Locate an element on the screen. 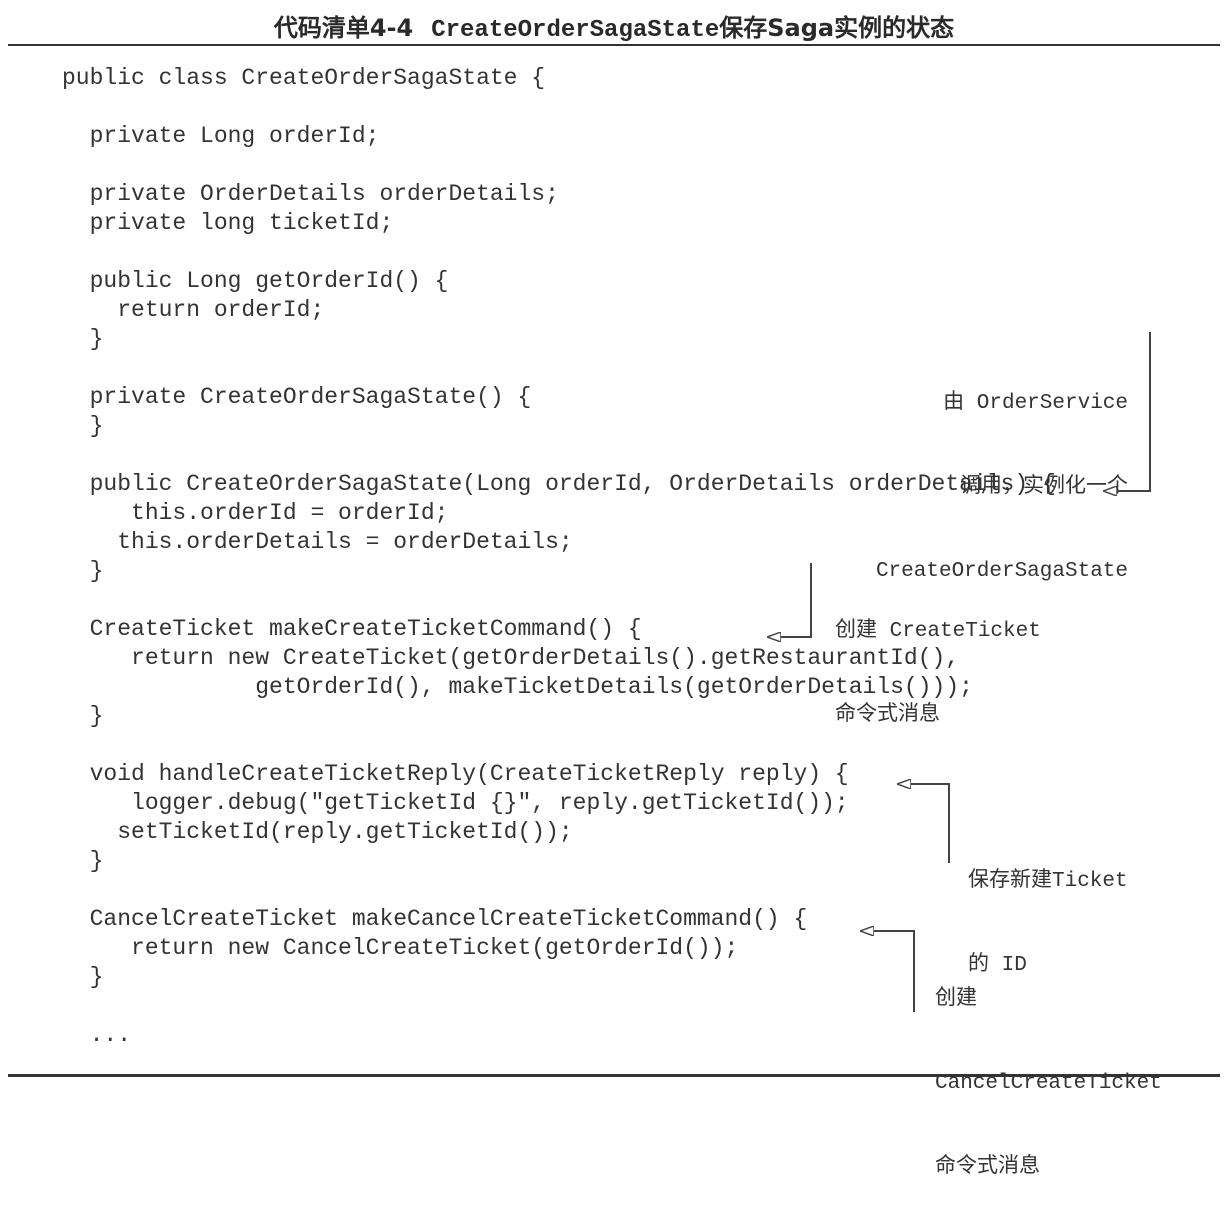  title-text-b: Saga is located at coordinates (801, 28).